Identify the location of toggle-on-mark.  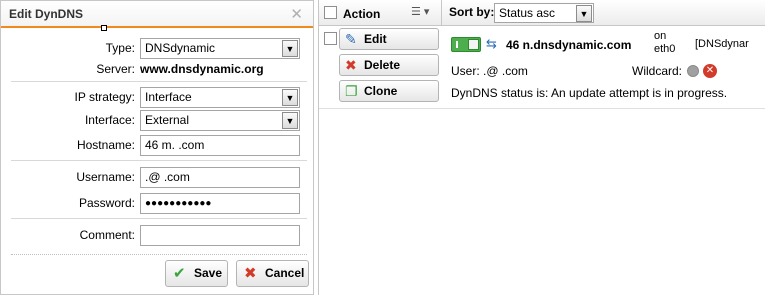
(457, 44).